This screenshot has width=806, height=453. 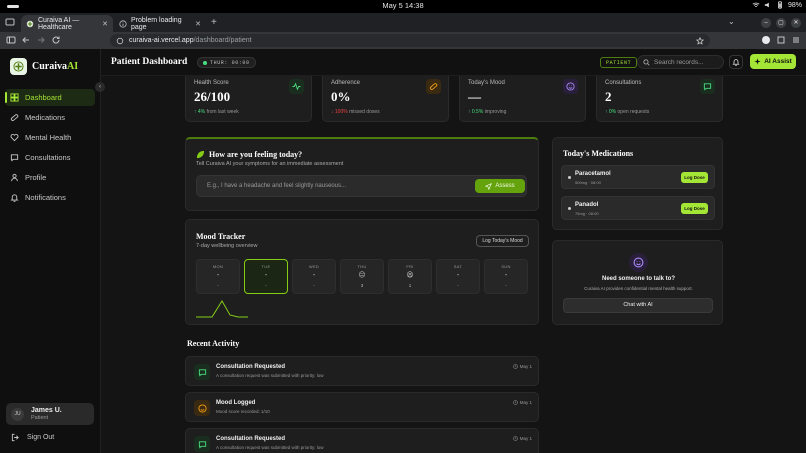 I want to click on heart-icon, so click(x=14, y=138).